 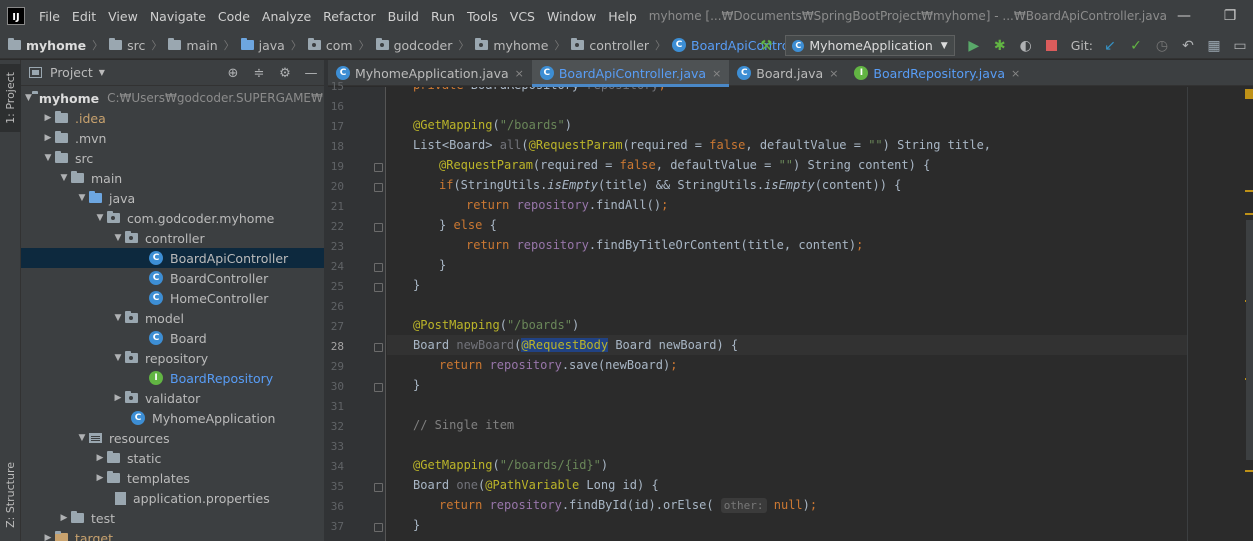 I want to click on menu-run: Run, so click(x=443, y=16).